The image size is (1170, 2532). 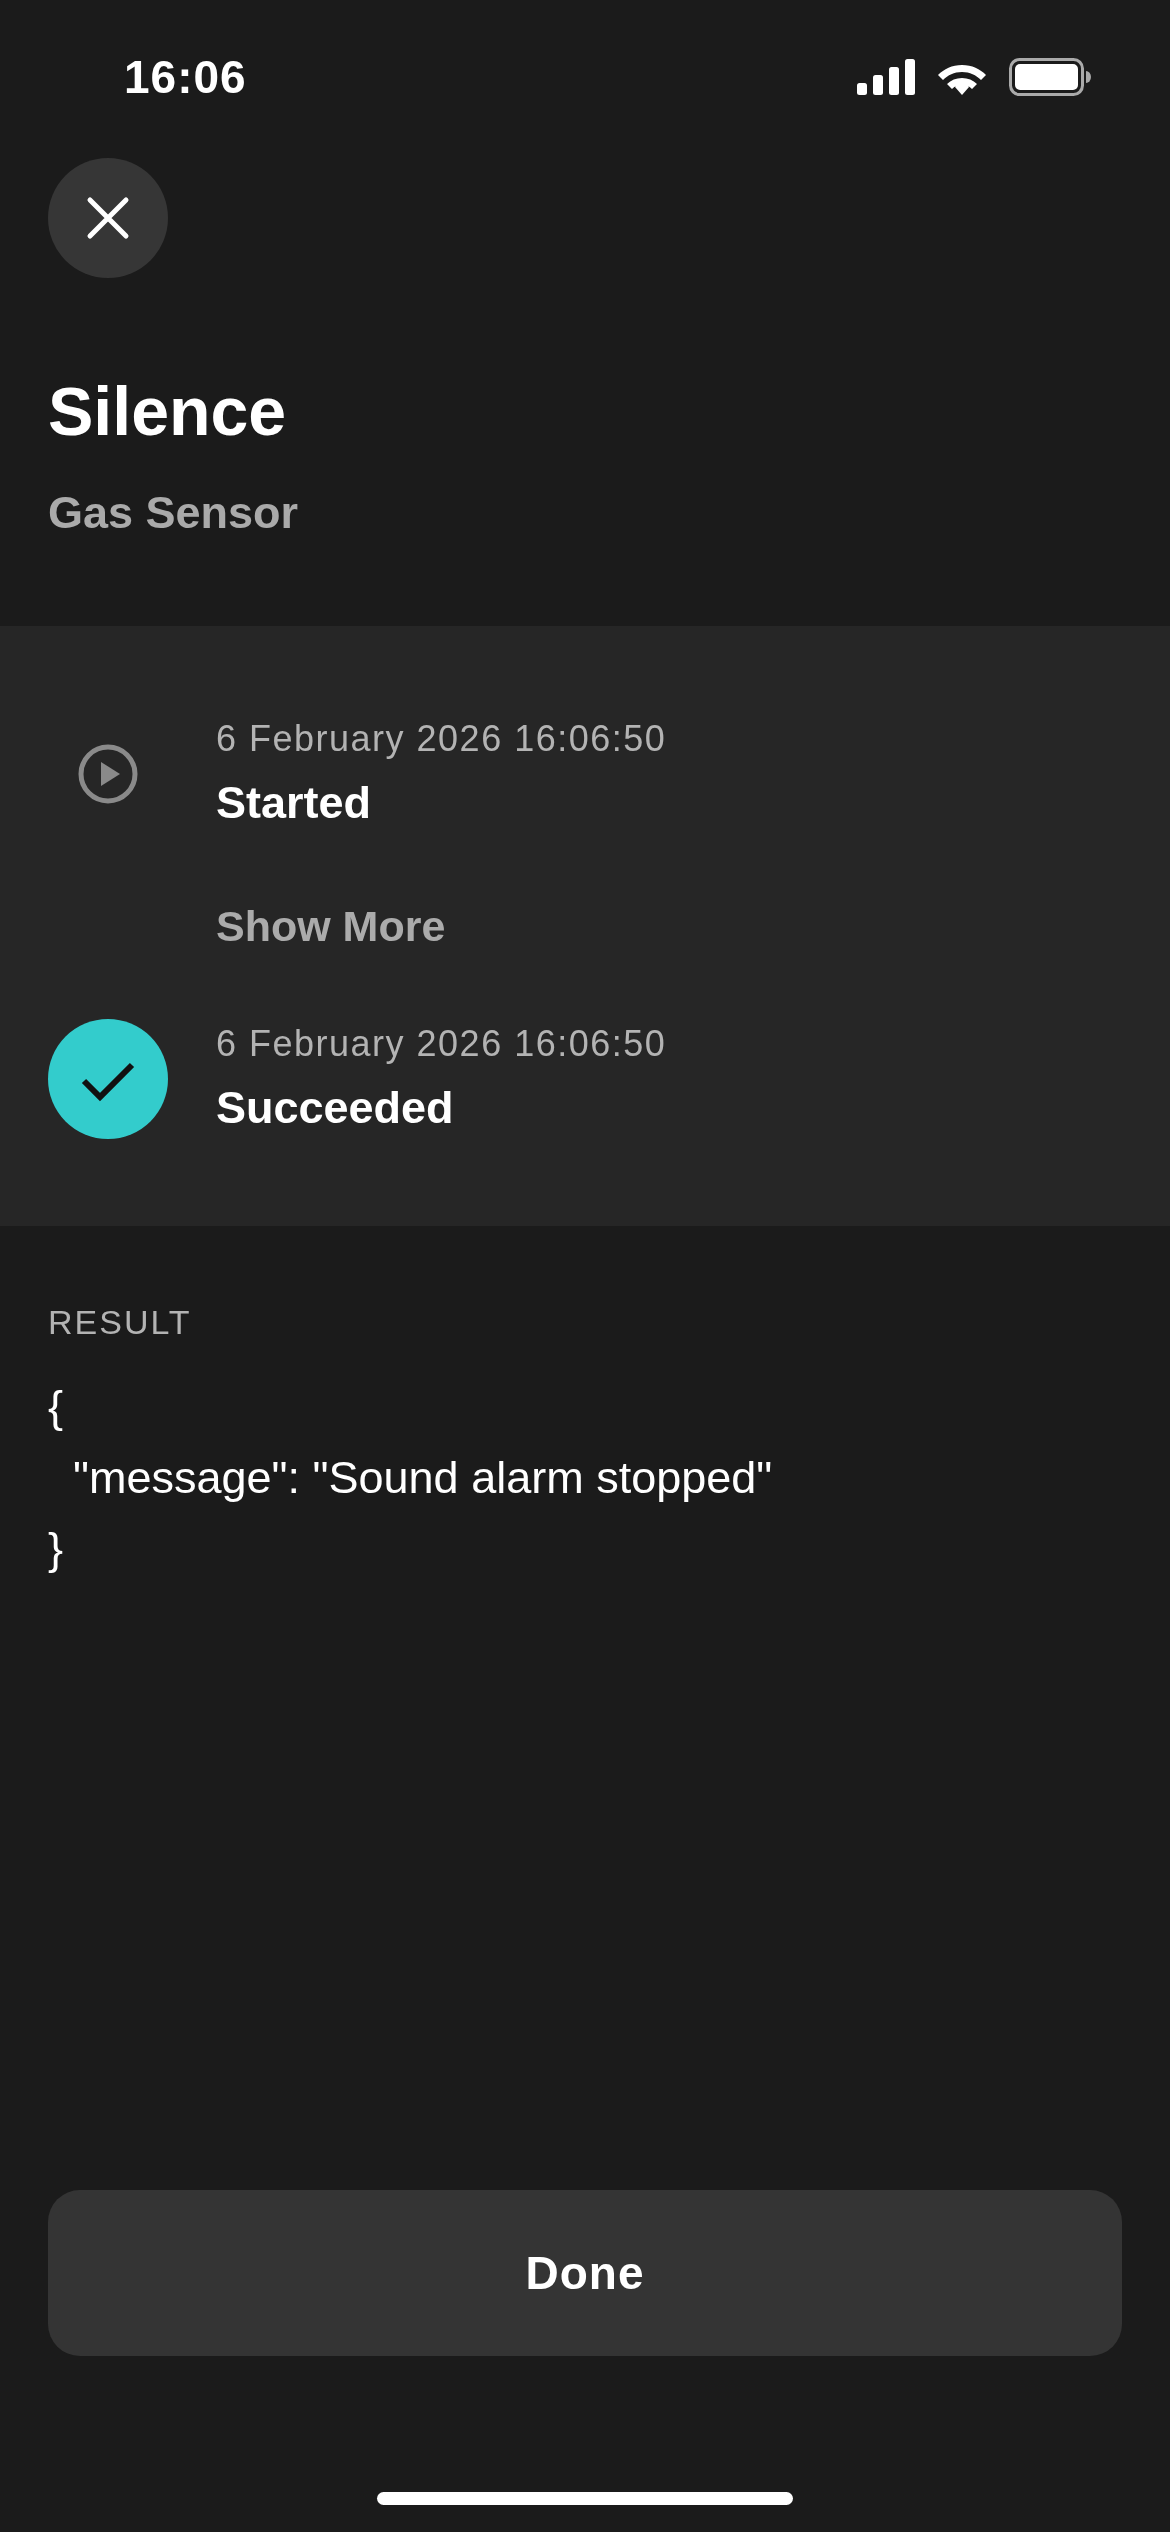 I want to click on signal-icon, so click(x=886, y=77).